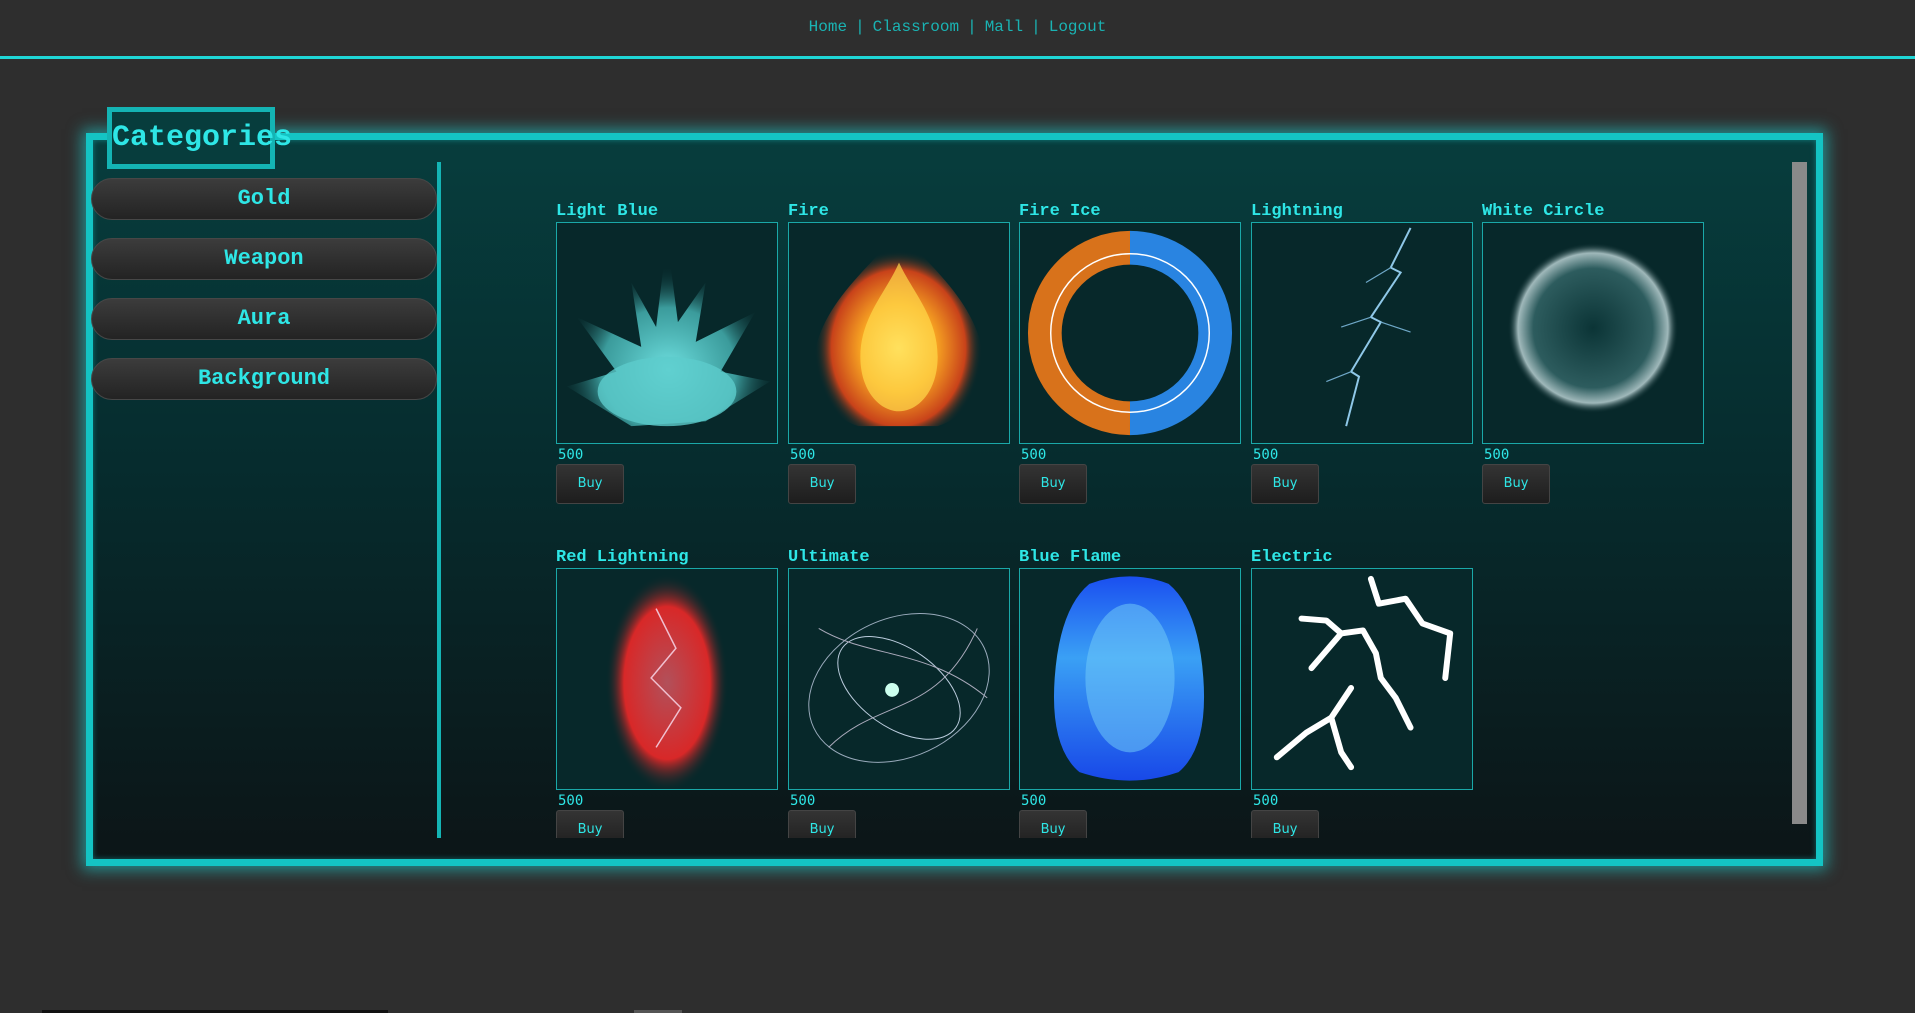  I want to click on product-card: Fire 500 Buy, so click(899, 352).